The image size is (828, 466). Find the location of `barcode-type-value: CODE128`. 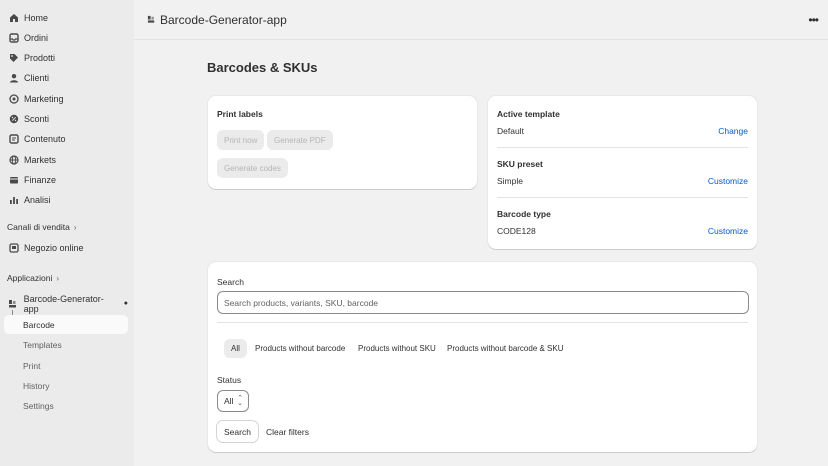

barcode-type-value: CODE128 is located at coordinates (516, 231).